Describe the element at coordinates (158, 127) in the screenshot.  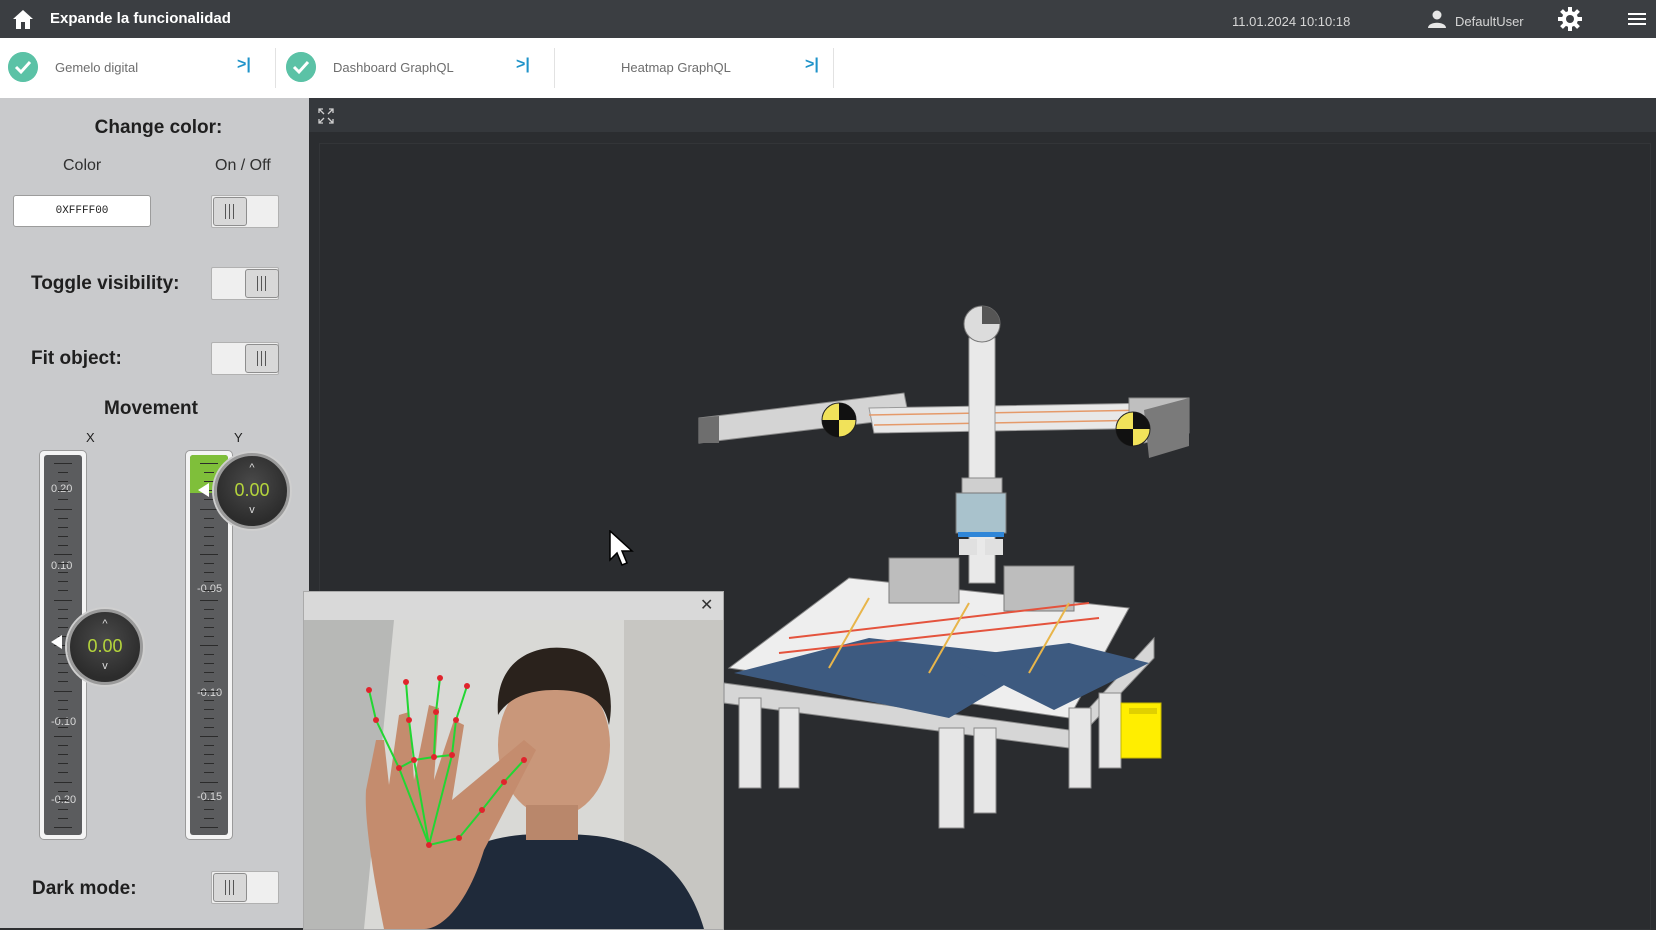
I see `change-color-heading: Change color:` at that location.